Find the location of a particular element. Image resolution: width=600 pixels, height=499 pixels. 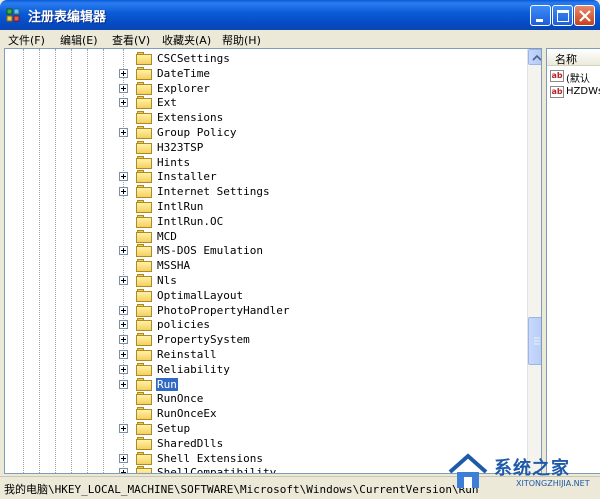

tree-item: MSSHA is located at coordinates (265, 265).